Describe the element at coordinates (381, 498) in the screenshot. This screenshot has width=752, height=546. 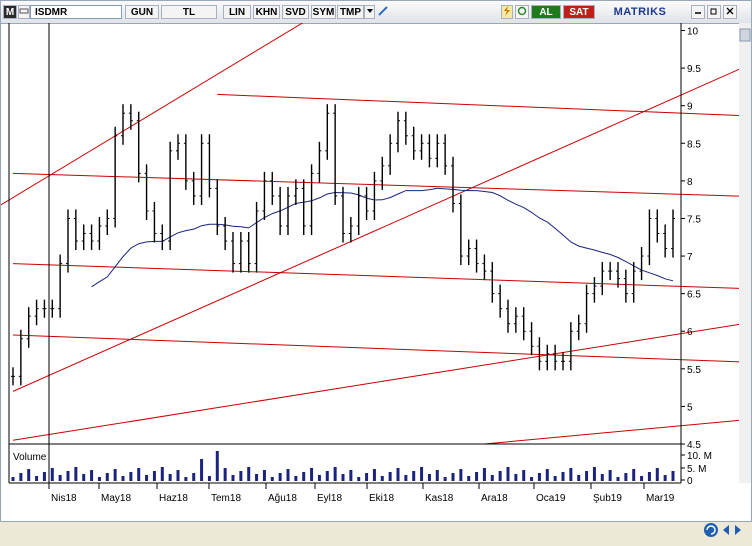
I see `date-tick-label: Eki18` at that location.